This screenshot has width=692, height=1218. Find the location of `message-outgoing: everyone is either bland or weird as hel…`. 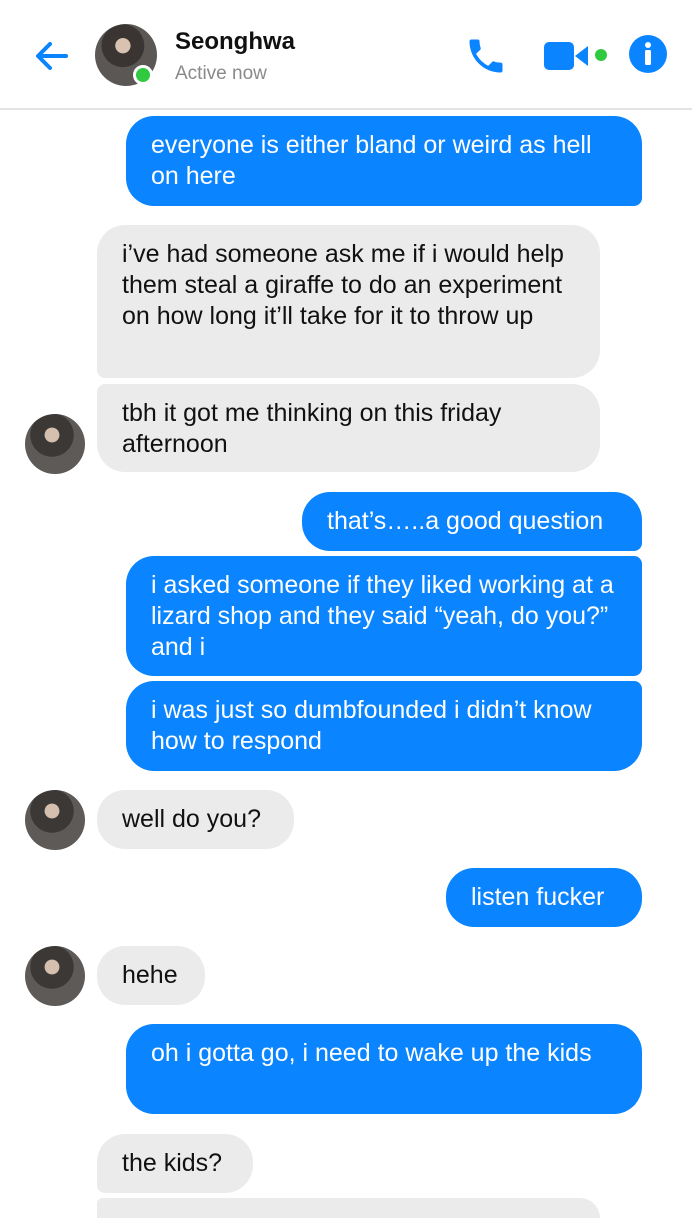

message-outgoing: everyone is either bland or weird as hel… is located at coordinates (384, 161).